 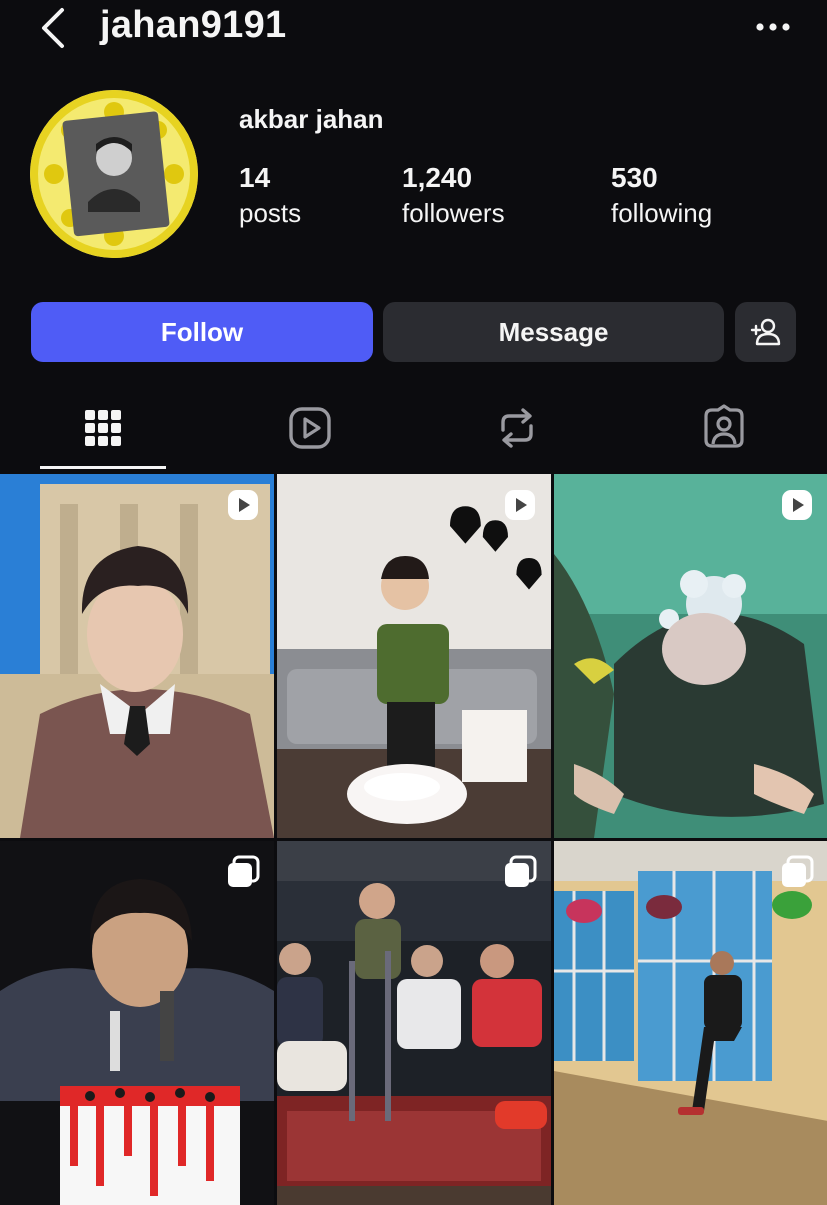 I want to click on tagged-icon, so click(x=724, y=426).